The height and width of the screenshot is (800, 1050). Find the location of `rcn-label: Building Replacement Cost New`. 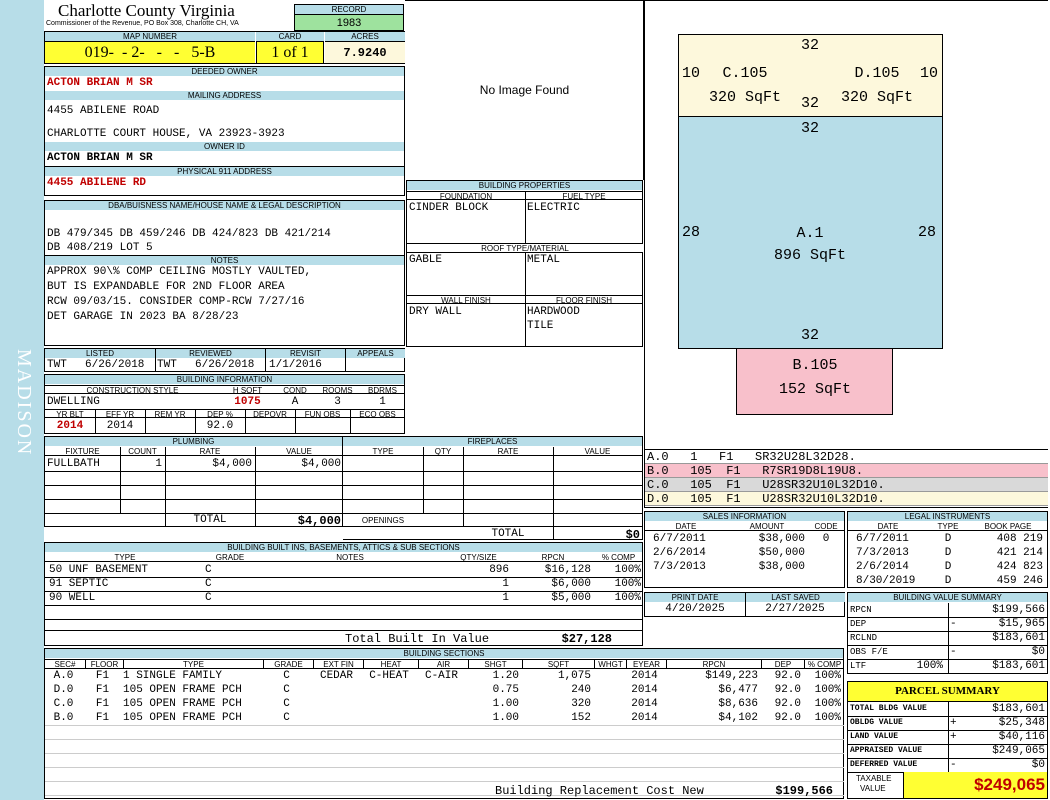

rcn-label: Building Replacement Cost New is located at coordinates (599, 791).